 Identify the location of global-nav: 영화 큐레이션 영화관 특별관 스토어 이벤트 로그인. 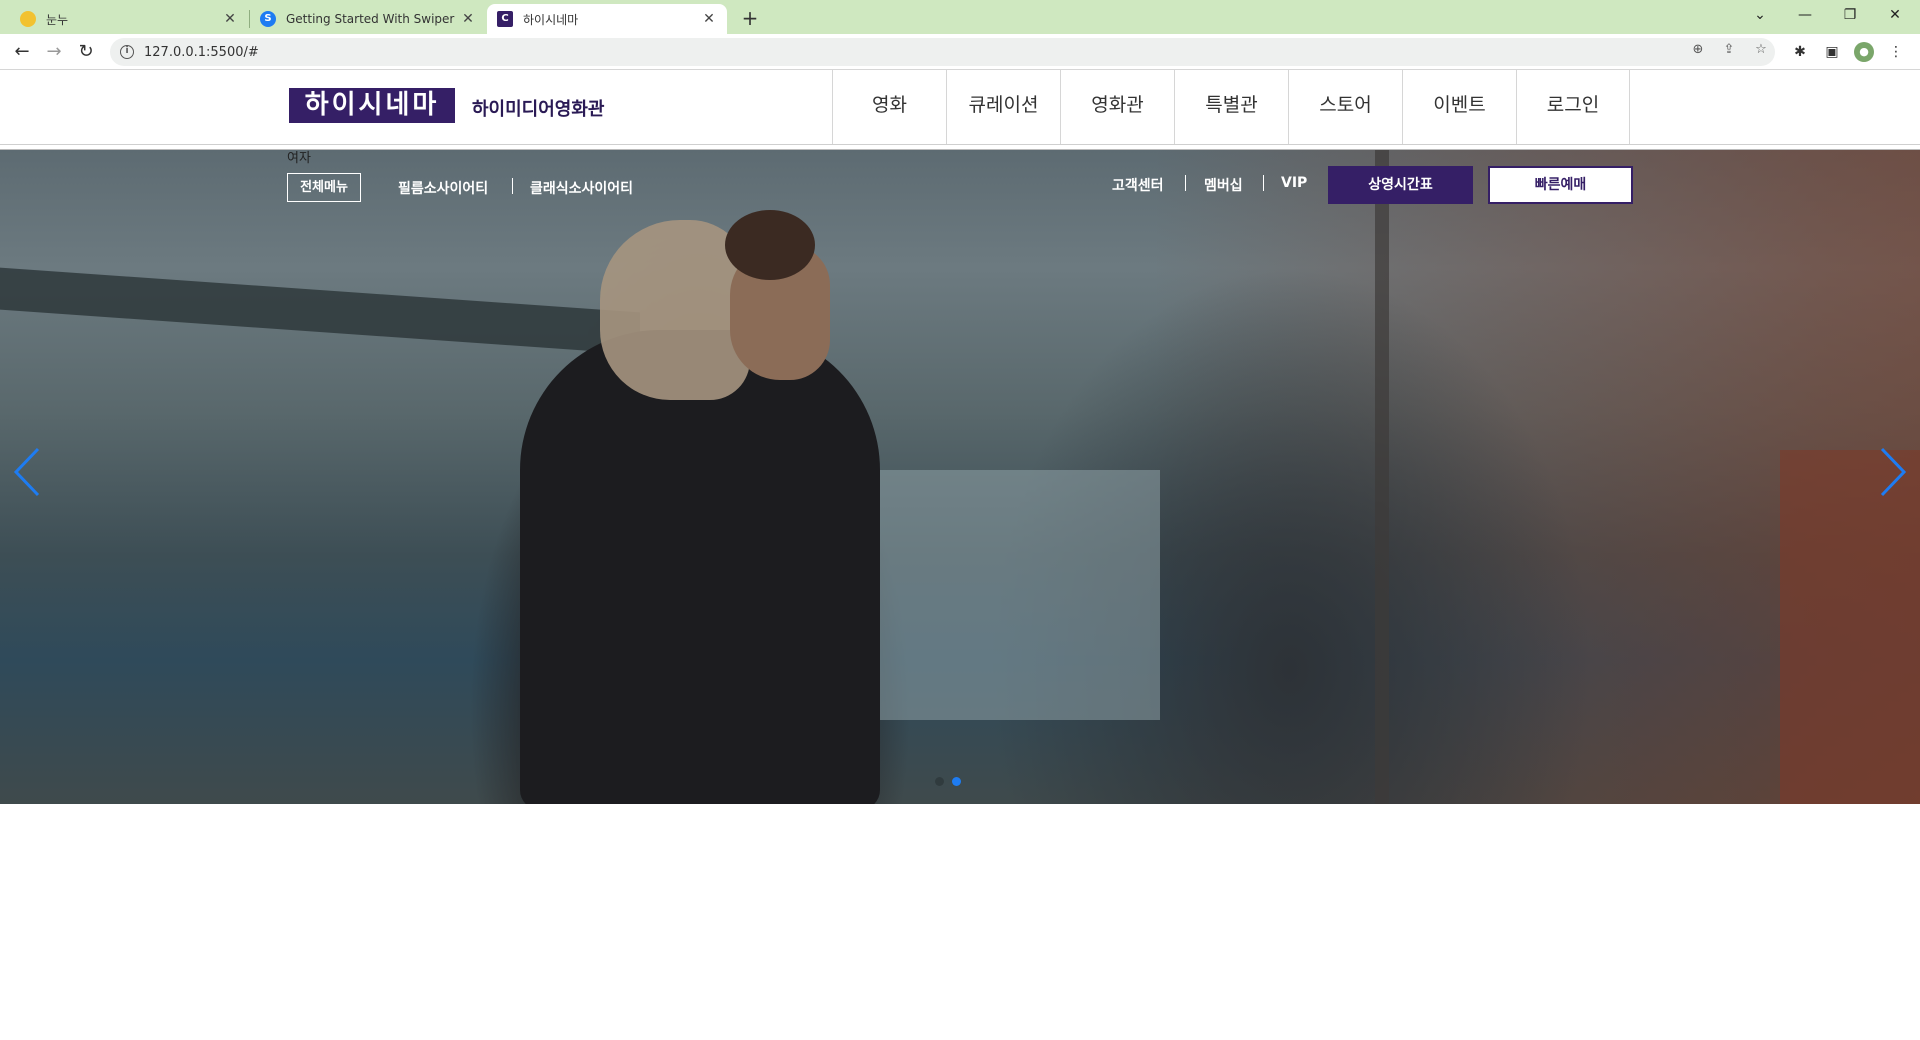
(1231, 107).